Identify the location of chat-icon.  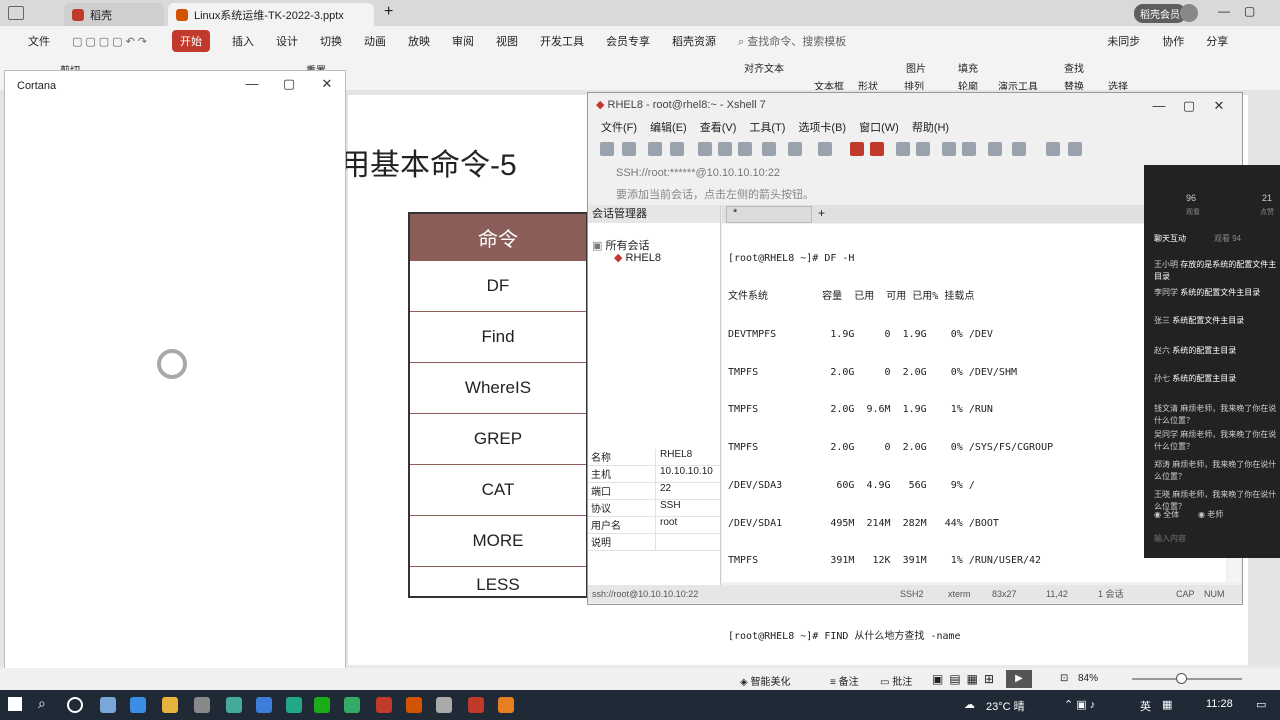
(1075, 149).